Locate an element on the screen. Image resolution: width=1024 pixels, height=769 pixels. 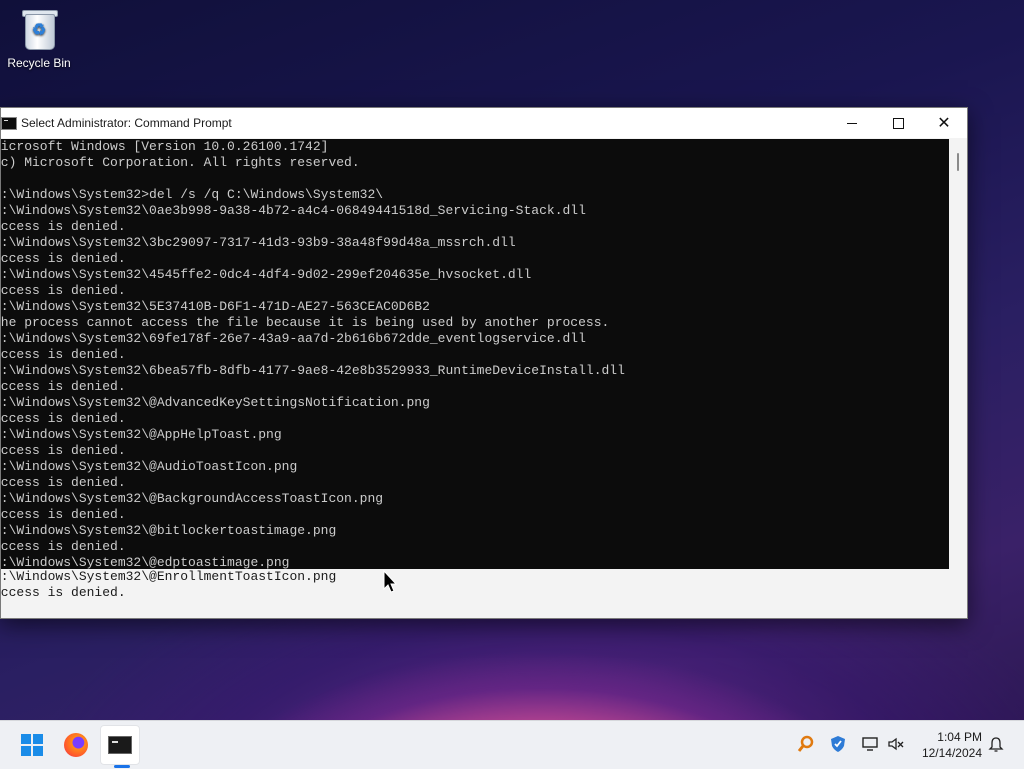
maximize-button is located at coordinates (898, 123).